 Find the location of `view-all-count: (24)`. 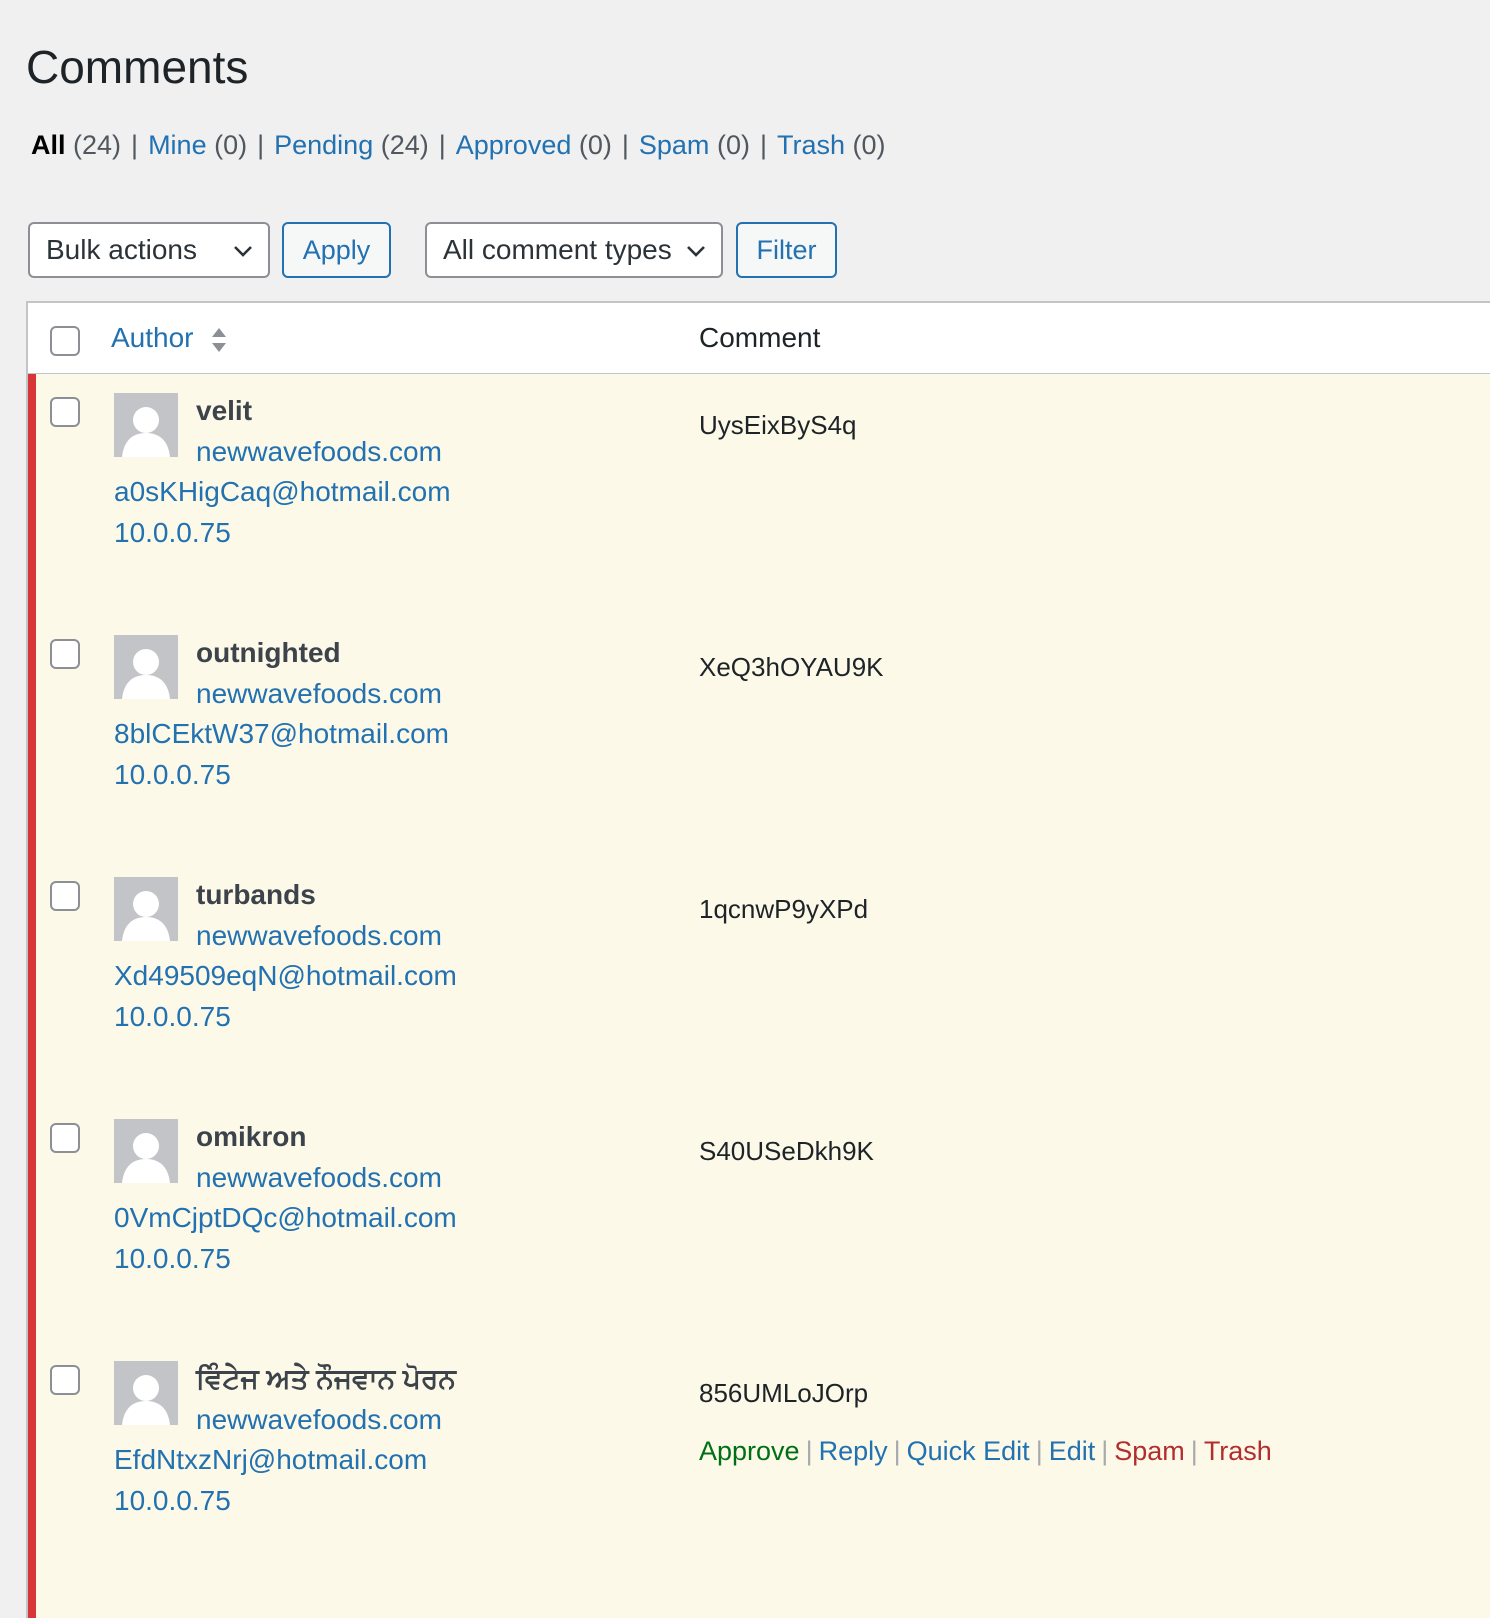

view-all-count: (24) is located at coordinates (97, 145).